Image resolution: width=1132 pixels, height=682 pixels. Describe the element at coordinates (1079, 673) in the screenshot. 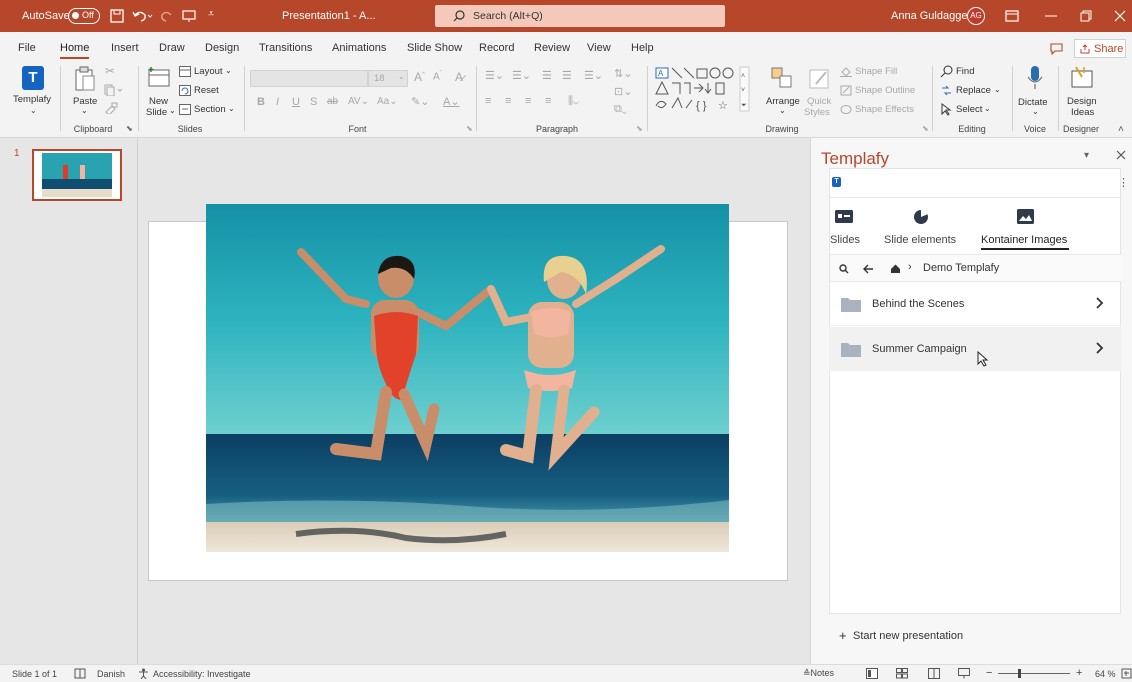

I see `zoom-in-icon: +` at that location.